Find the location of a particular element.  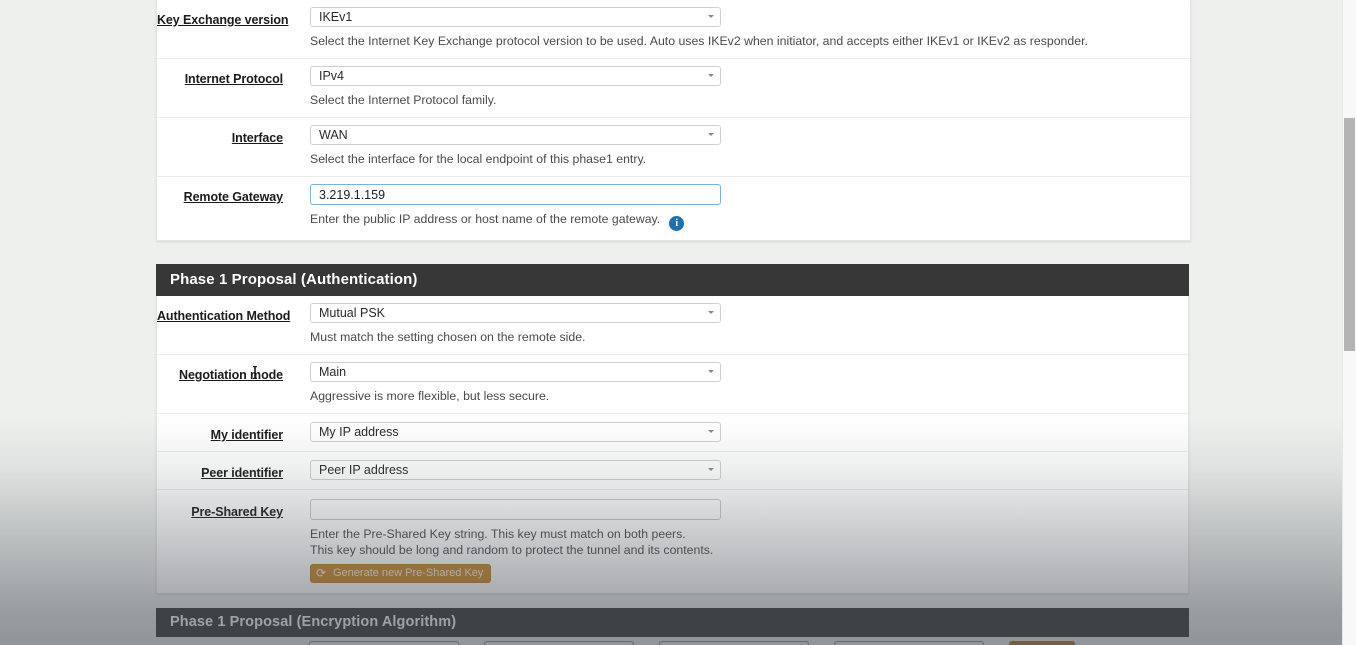

label-my-identifier: My identifier is located at coordinates (246, 435).